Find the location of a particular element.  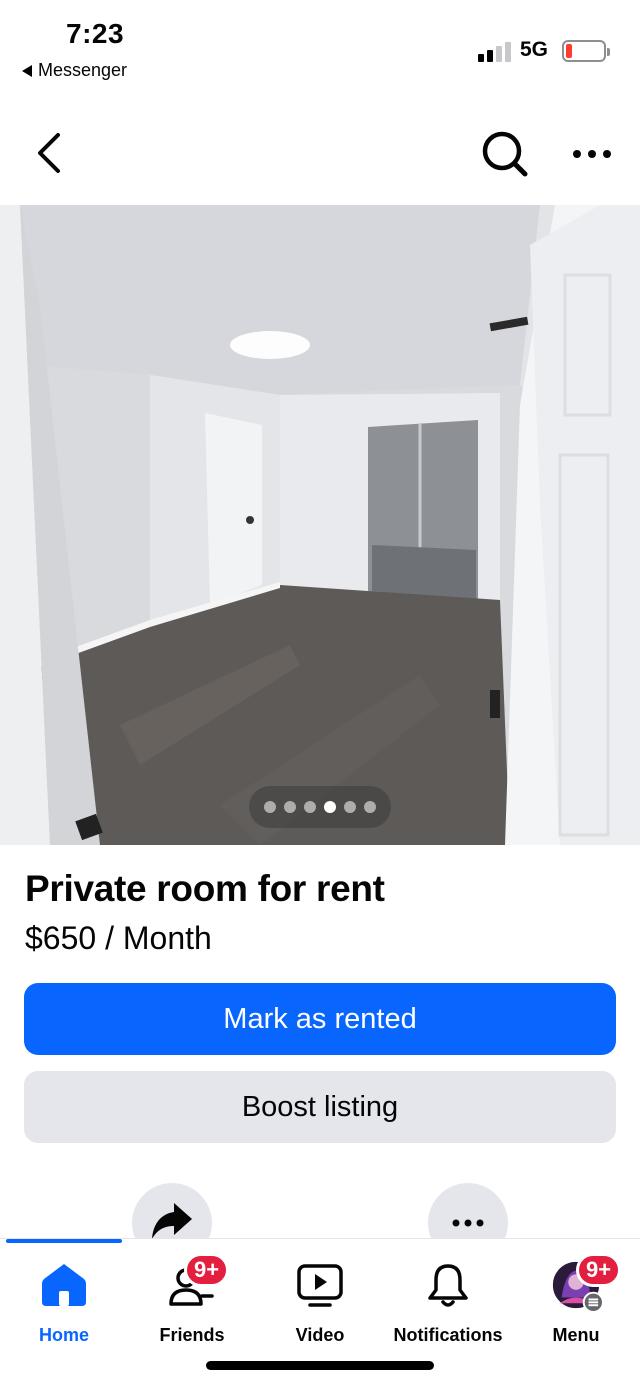

tab-label: Home is located at coordinates (63, 1335).